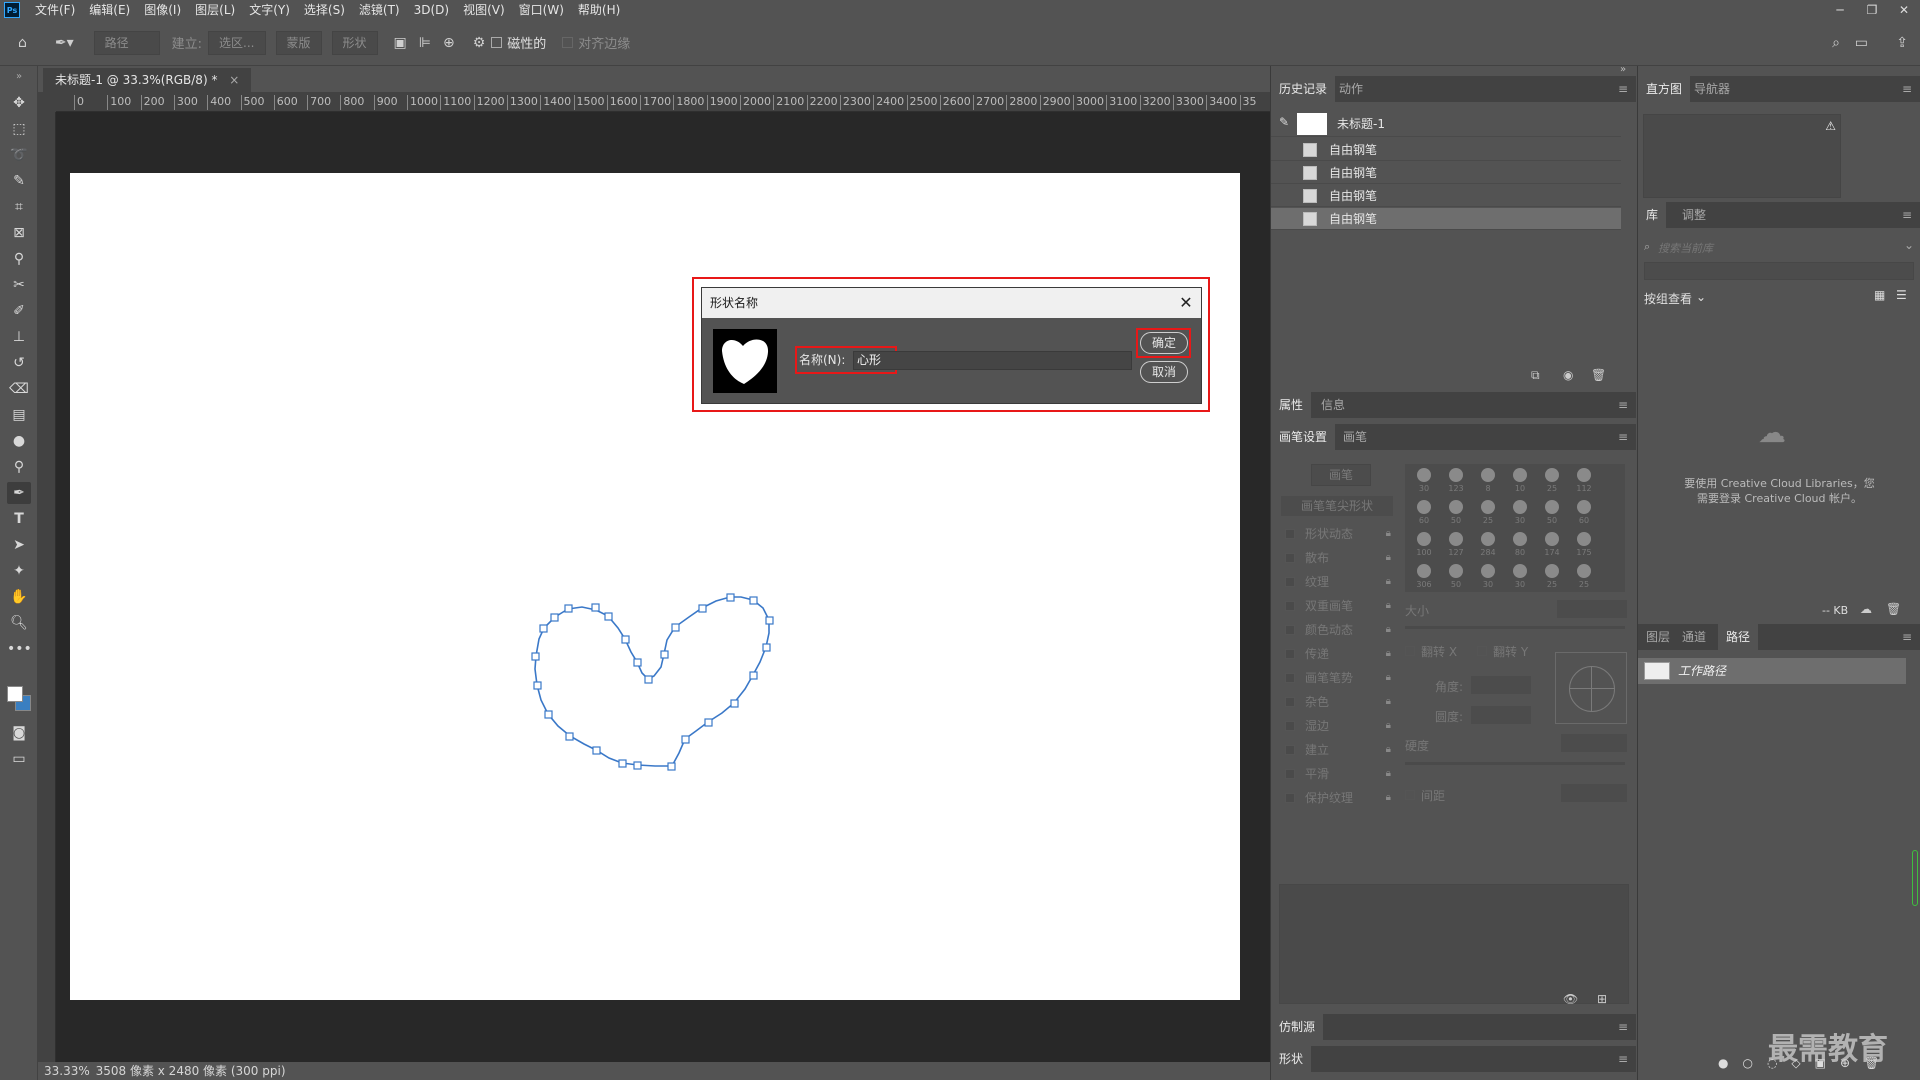 The image size is (1920, 1080). What do you see at coordinates (109, 10) in the screenshot?
I see `menu-edit: 编辑(E)` at bounding box center [109, 10].